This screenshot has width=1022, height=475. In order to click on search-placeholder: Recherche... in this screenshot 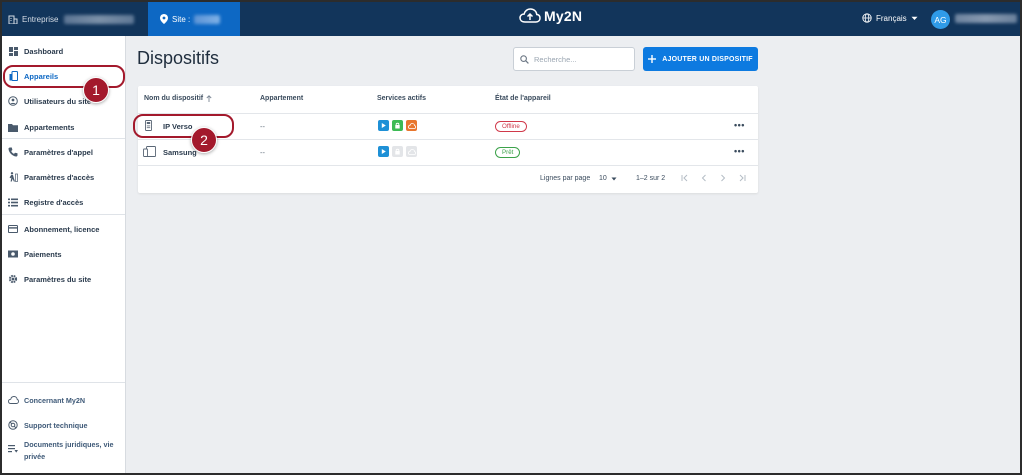, I will do `click(555, 59)`.